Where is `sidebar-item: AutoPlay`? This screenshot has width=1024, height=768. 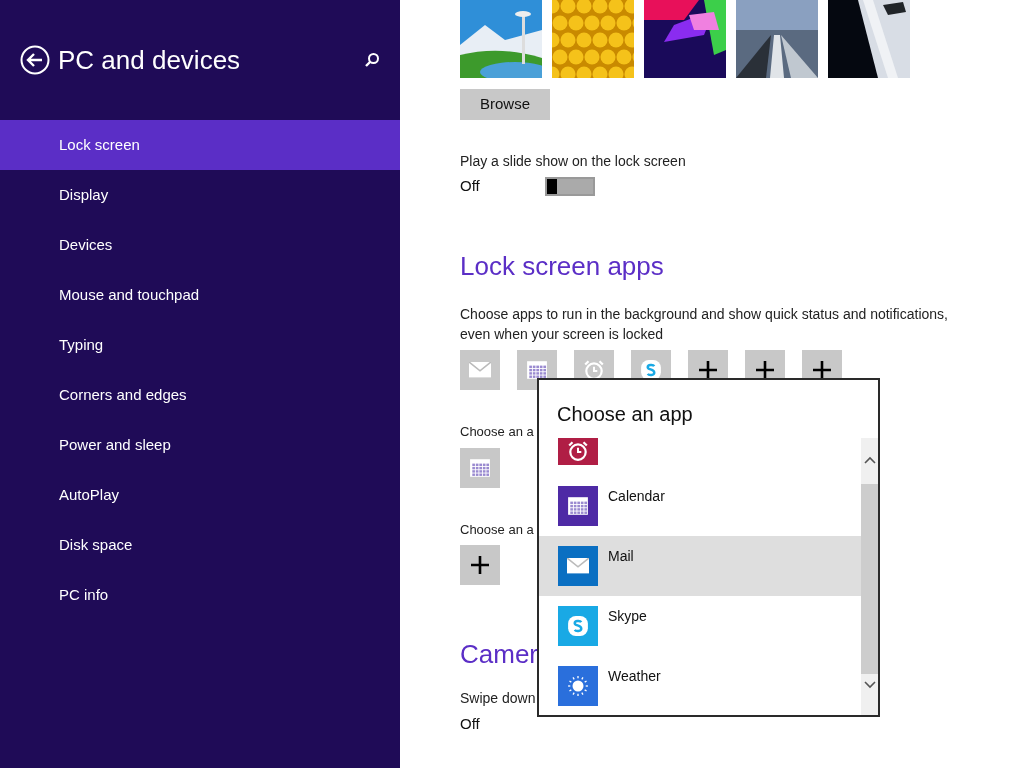 sidebar-item: AutoPlay is located at coordinates (200, 495).